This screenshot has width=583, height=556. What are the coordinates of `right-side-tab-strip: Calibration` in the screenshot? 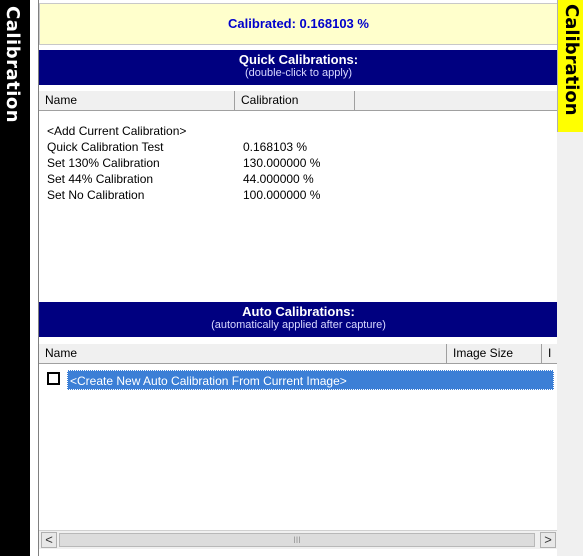 It's located at (570, 278).